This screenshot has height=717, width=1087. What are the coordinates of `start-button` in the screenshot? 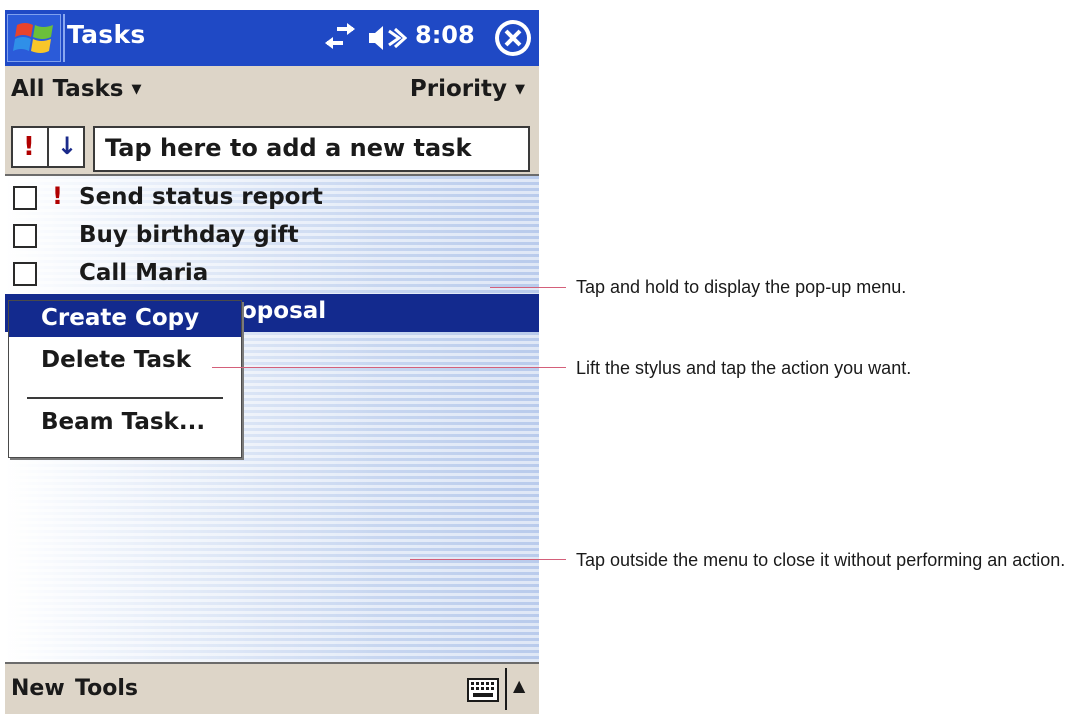 It's located at (34, 38).